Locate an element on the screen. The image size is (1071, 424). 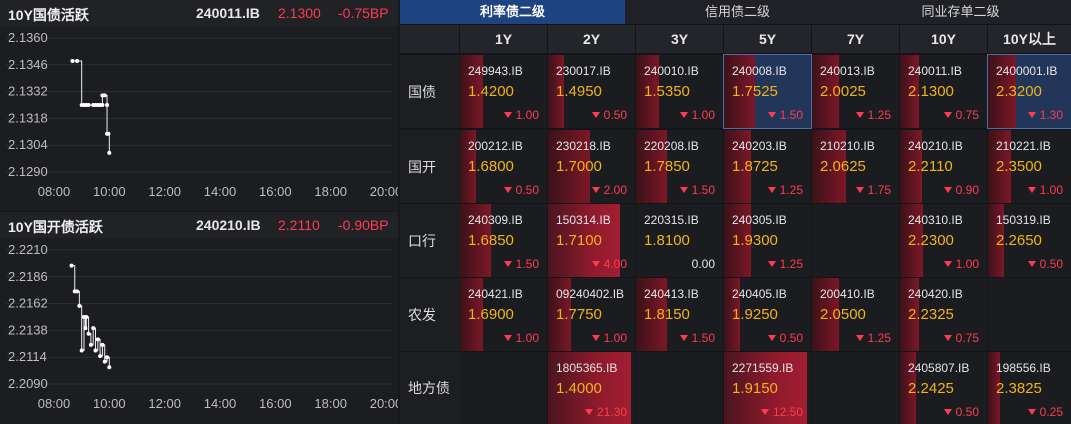
bond-code: 230218.IB is located at coordinates (583, 146).